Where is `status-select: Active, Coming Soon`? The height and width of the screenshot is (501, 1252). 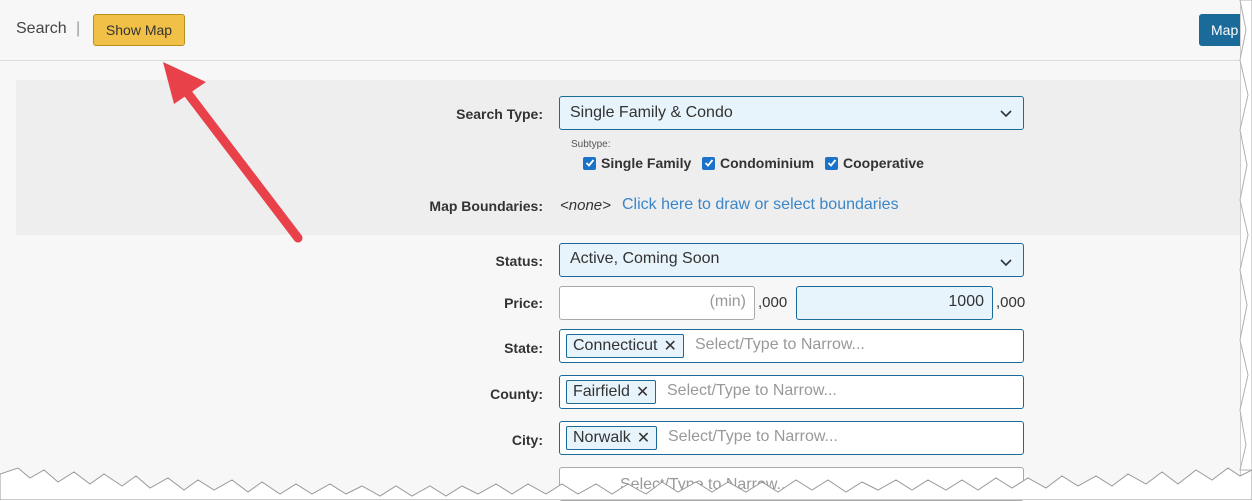 status-select: Active, Coming Soon is located at coordinates (791, 260).